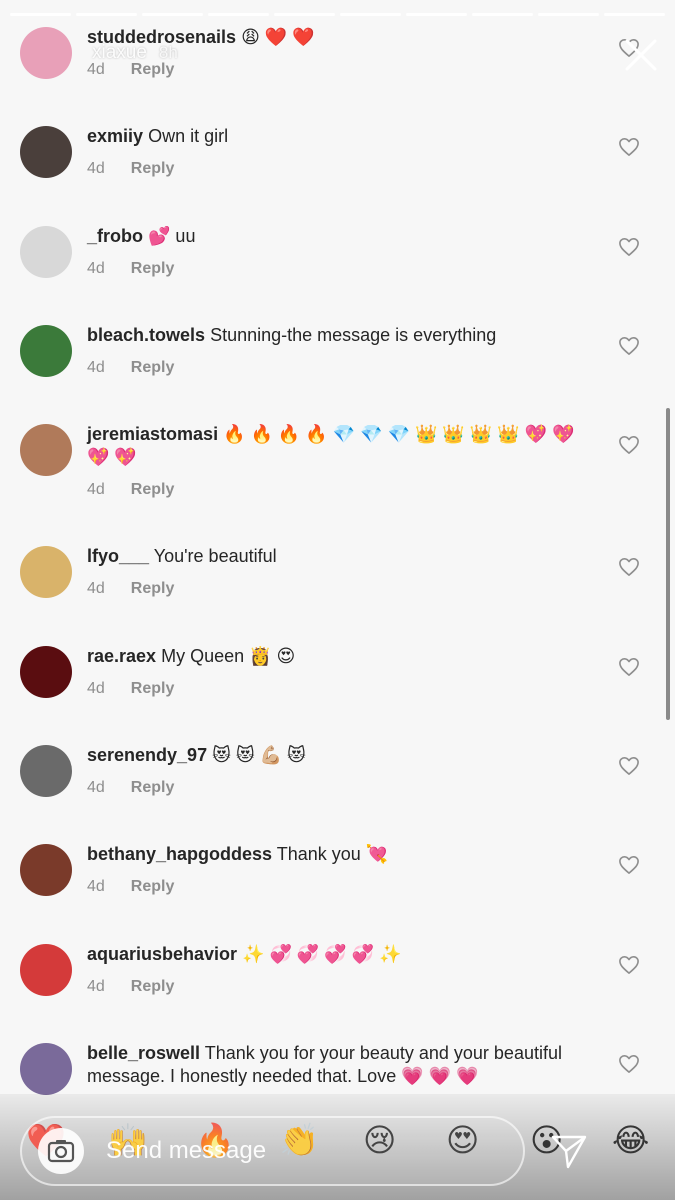 This screenshot has width=675, height=1200. What do you see at coordinates (228, 656) in the screenshot?
I see `comment-text: My Queen 👸 😍` at bounding box center [228, 656].